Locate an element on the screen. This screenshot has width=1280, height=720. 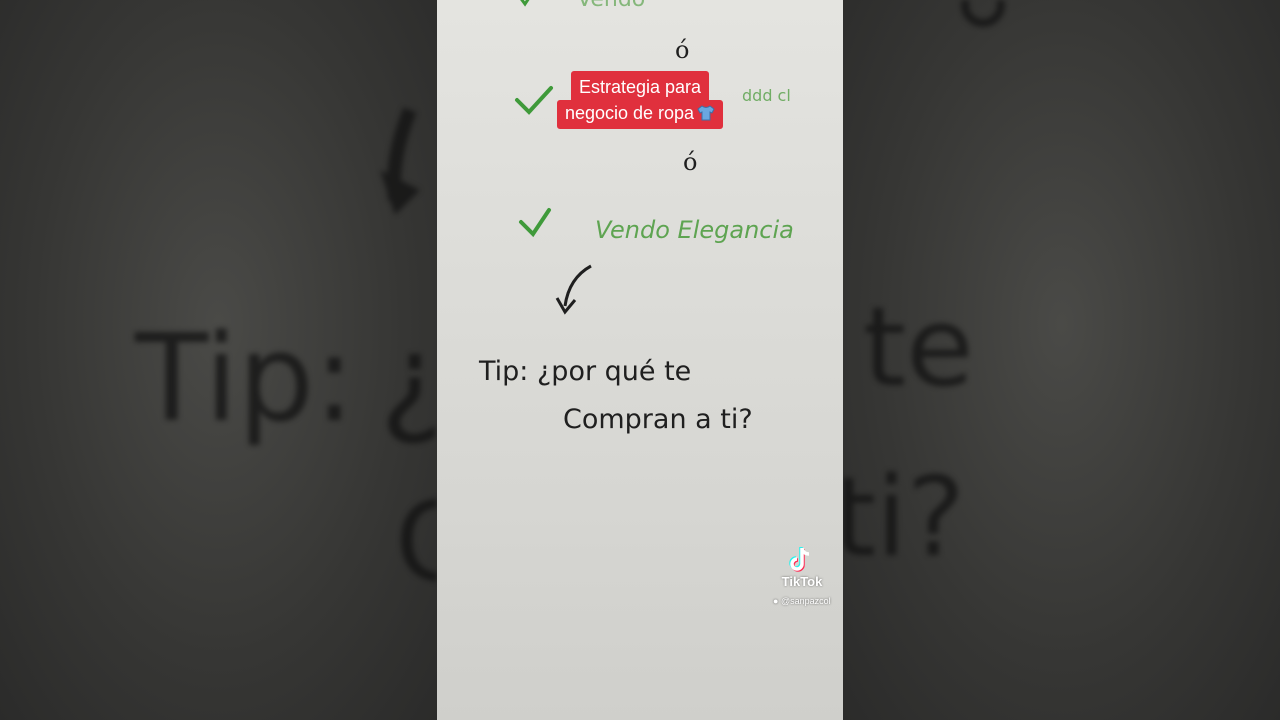
blurred-board-right: te ti? is located at coordinates (924, 290).